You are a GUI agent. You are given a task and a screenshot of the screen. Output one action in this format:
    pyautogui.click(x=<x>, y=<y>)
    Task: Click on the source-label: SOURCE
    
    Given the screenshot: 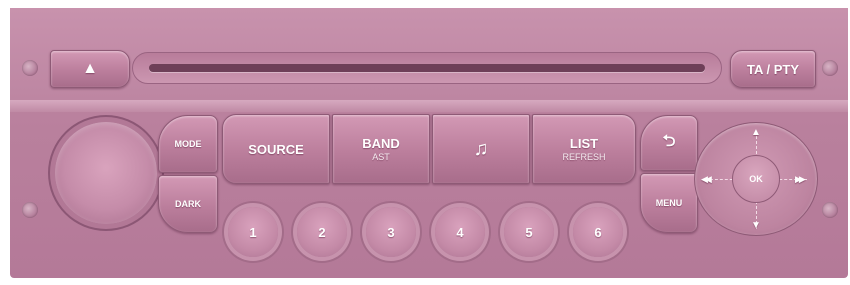 What is the action you would take?
    pyautogui.click(x=276, y=149)
    